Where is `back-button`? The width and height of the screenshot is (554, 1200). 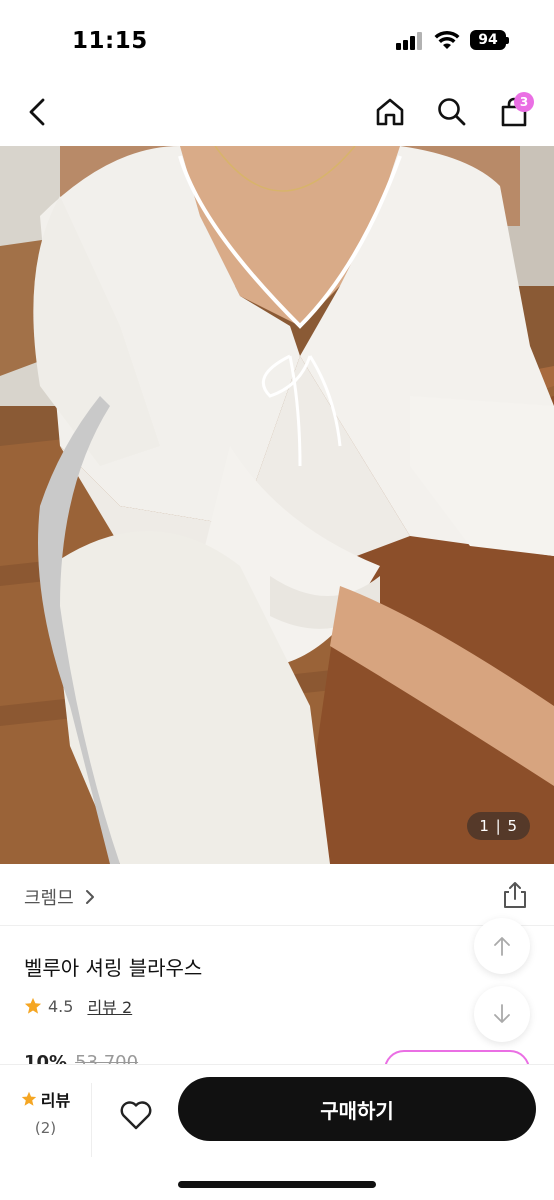
back-button is located at coordinates (38, 112).